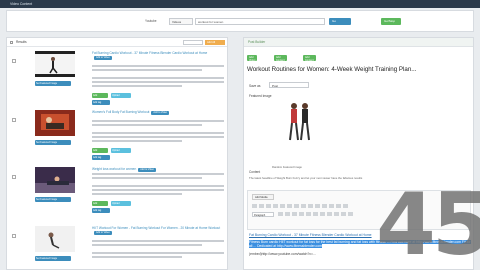 This screenshot has height=270, width=480. I want to click on page-title: Video Content, so click(21, 4).